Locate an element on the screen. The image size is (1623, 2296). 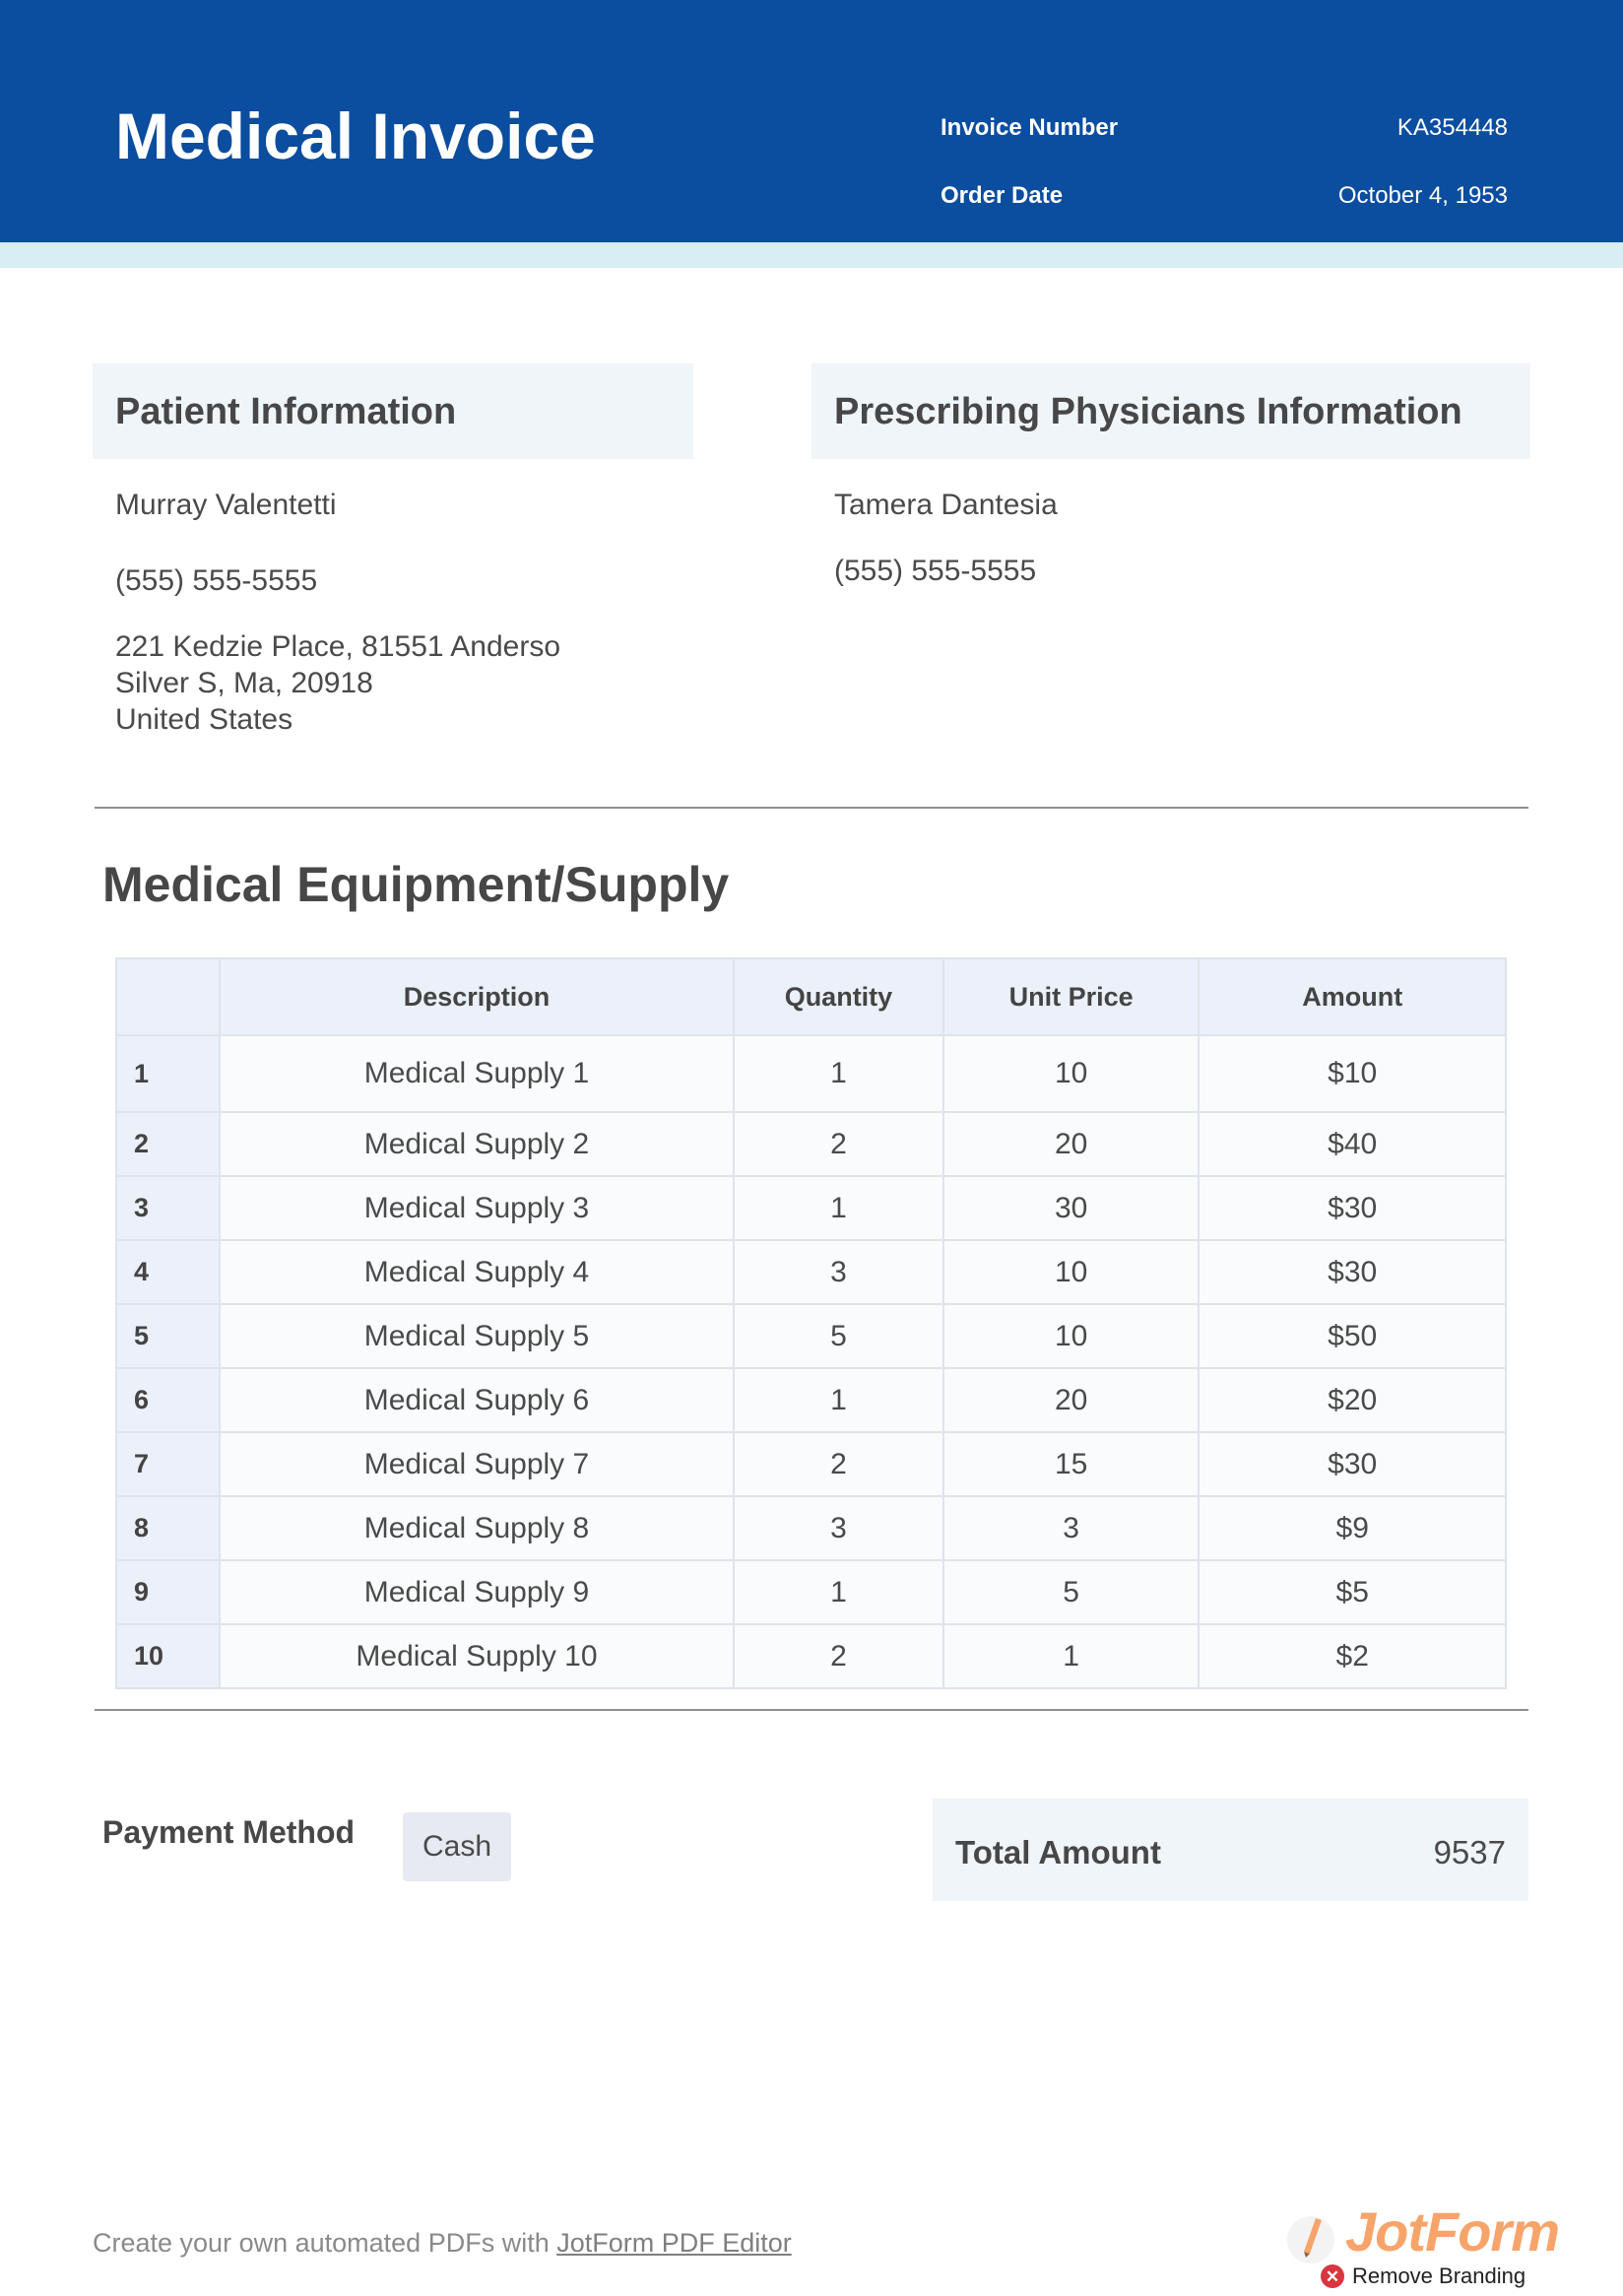
row-amount: $20 is located at coordinates (1352, 1400).